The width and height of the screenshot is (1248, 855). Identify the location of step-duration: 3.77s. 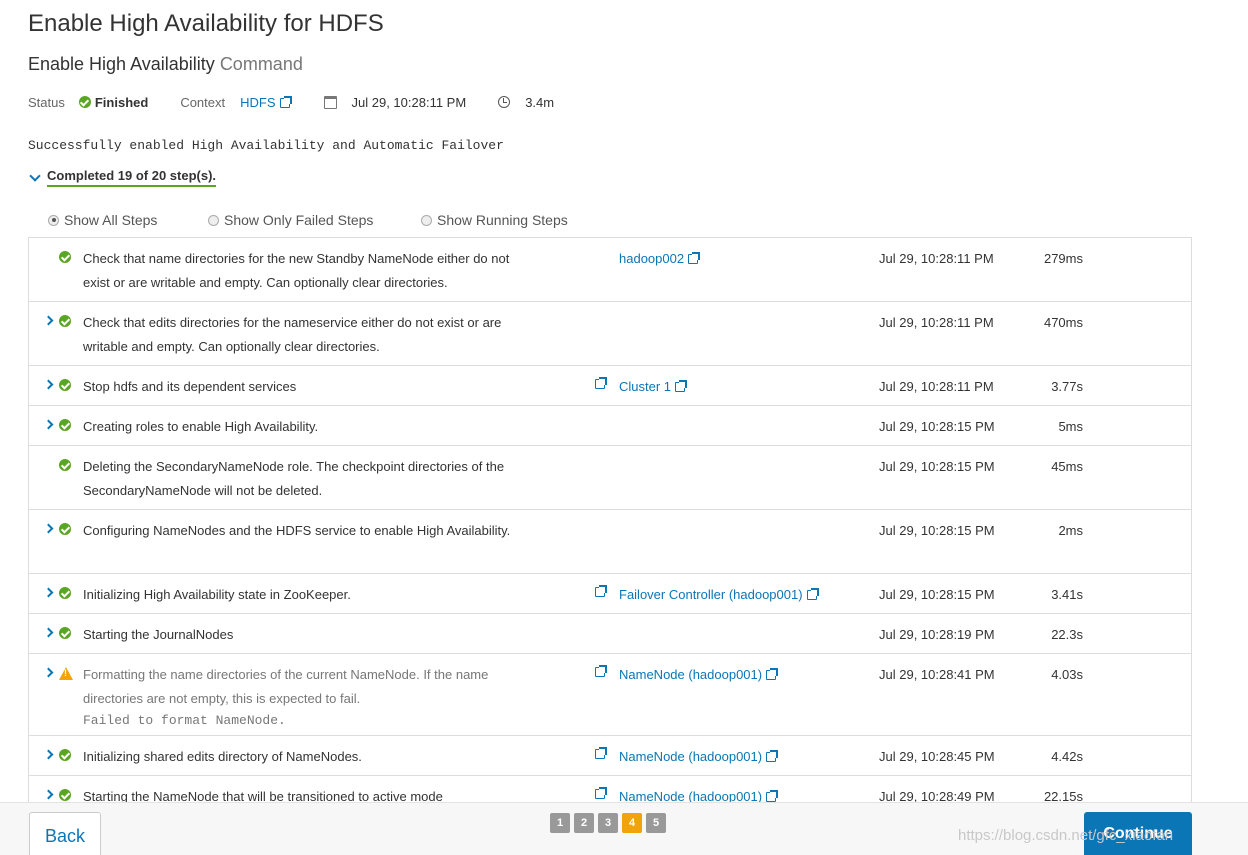
(1067, 386).